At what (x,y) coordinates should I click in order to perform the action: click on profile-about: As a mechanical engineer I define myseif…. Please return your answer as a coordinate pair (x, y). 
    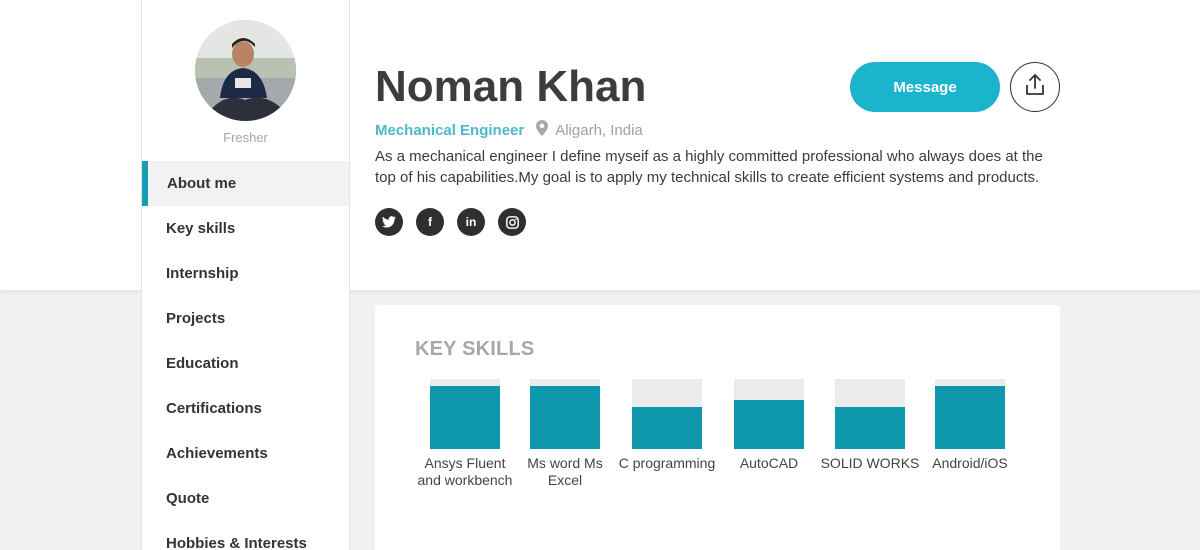
    Looking at the image, I should click on (709, 167).